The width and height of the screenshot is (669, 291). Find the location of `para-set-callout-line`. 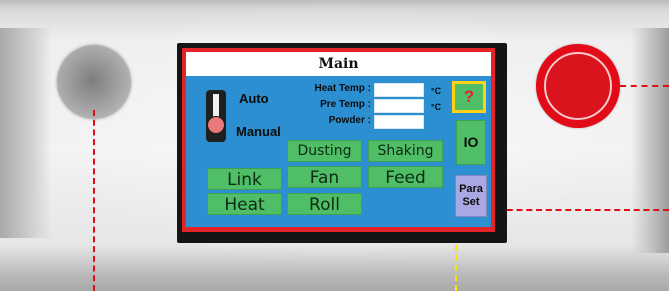

para-set-callout-line is located at coordinates (583, 210).